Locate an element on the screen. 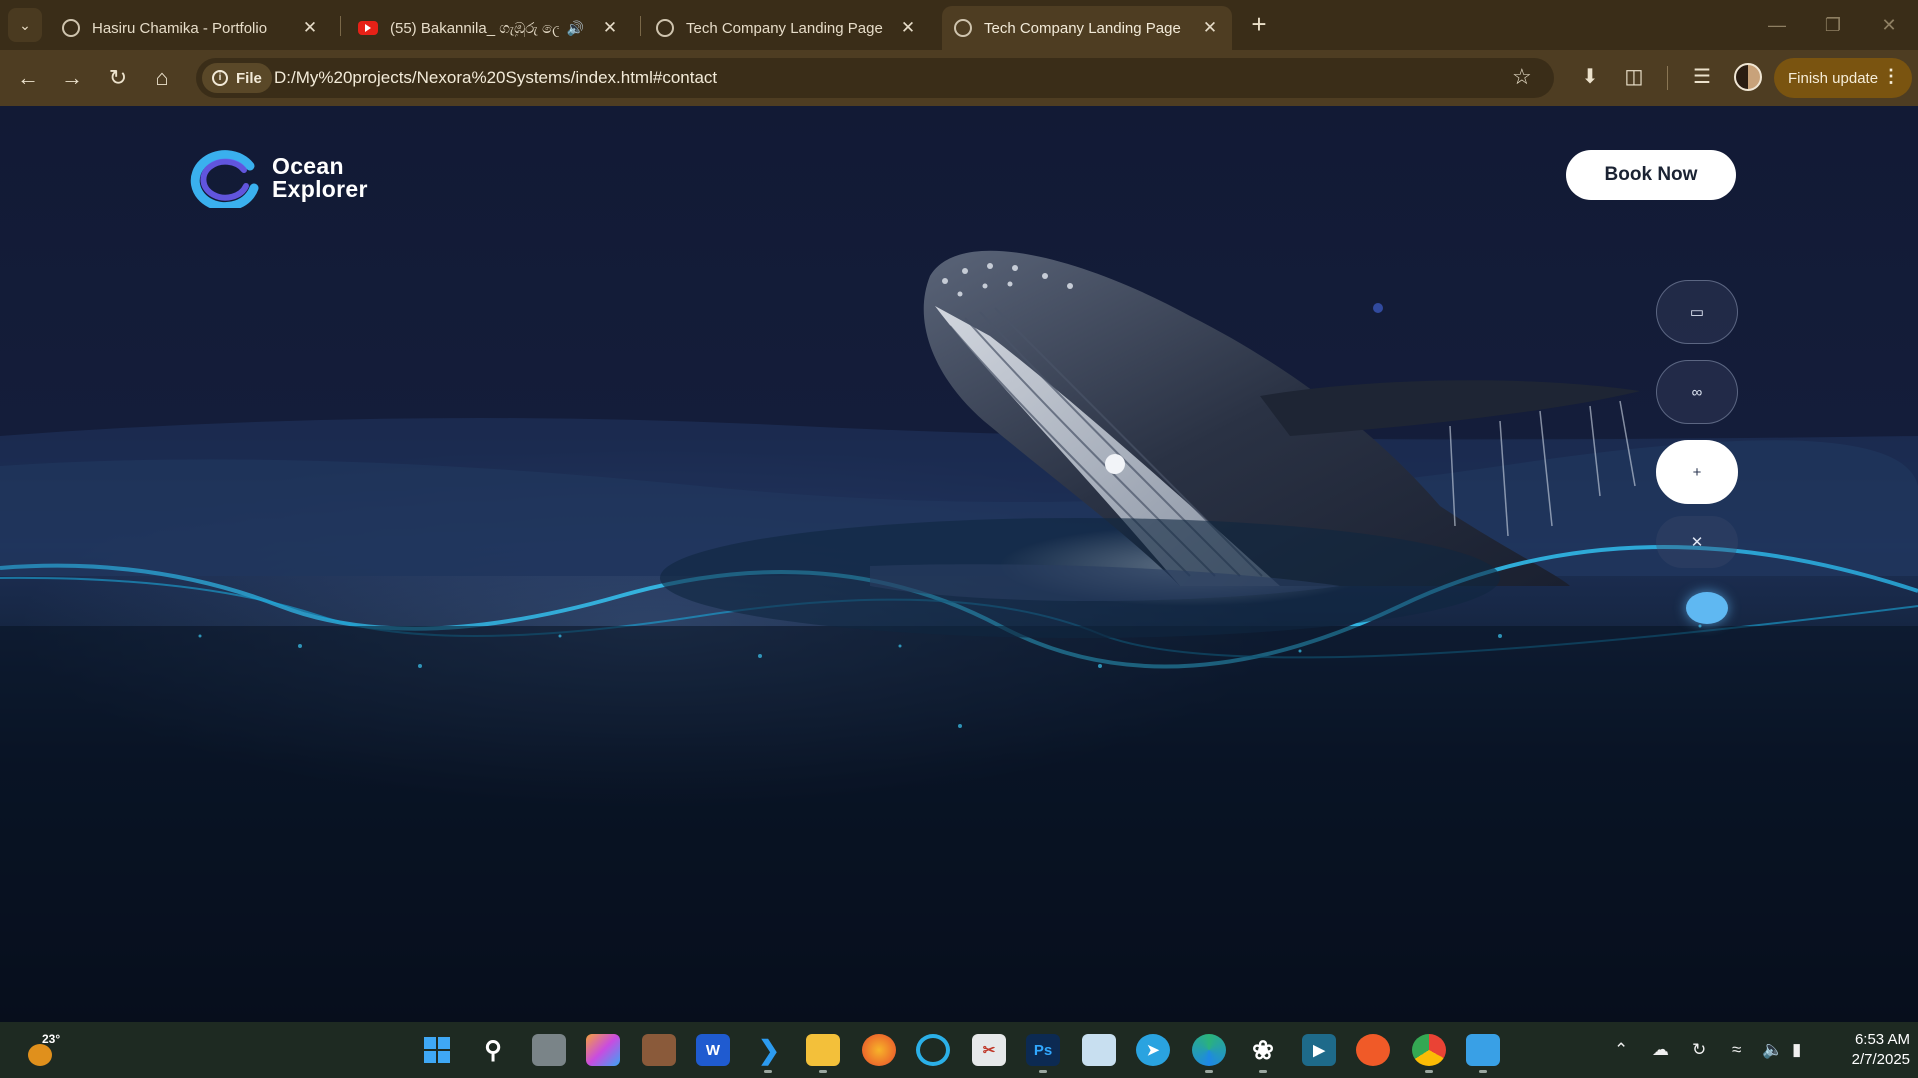 The width and height of the screenshot is (1918, 1078). logo-line-1: Ocean is located at coordinates (308, 166).